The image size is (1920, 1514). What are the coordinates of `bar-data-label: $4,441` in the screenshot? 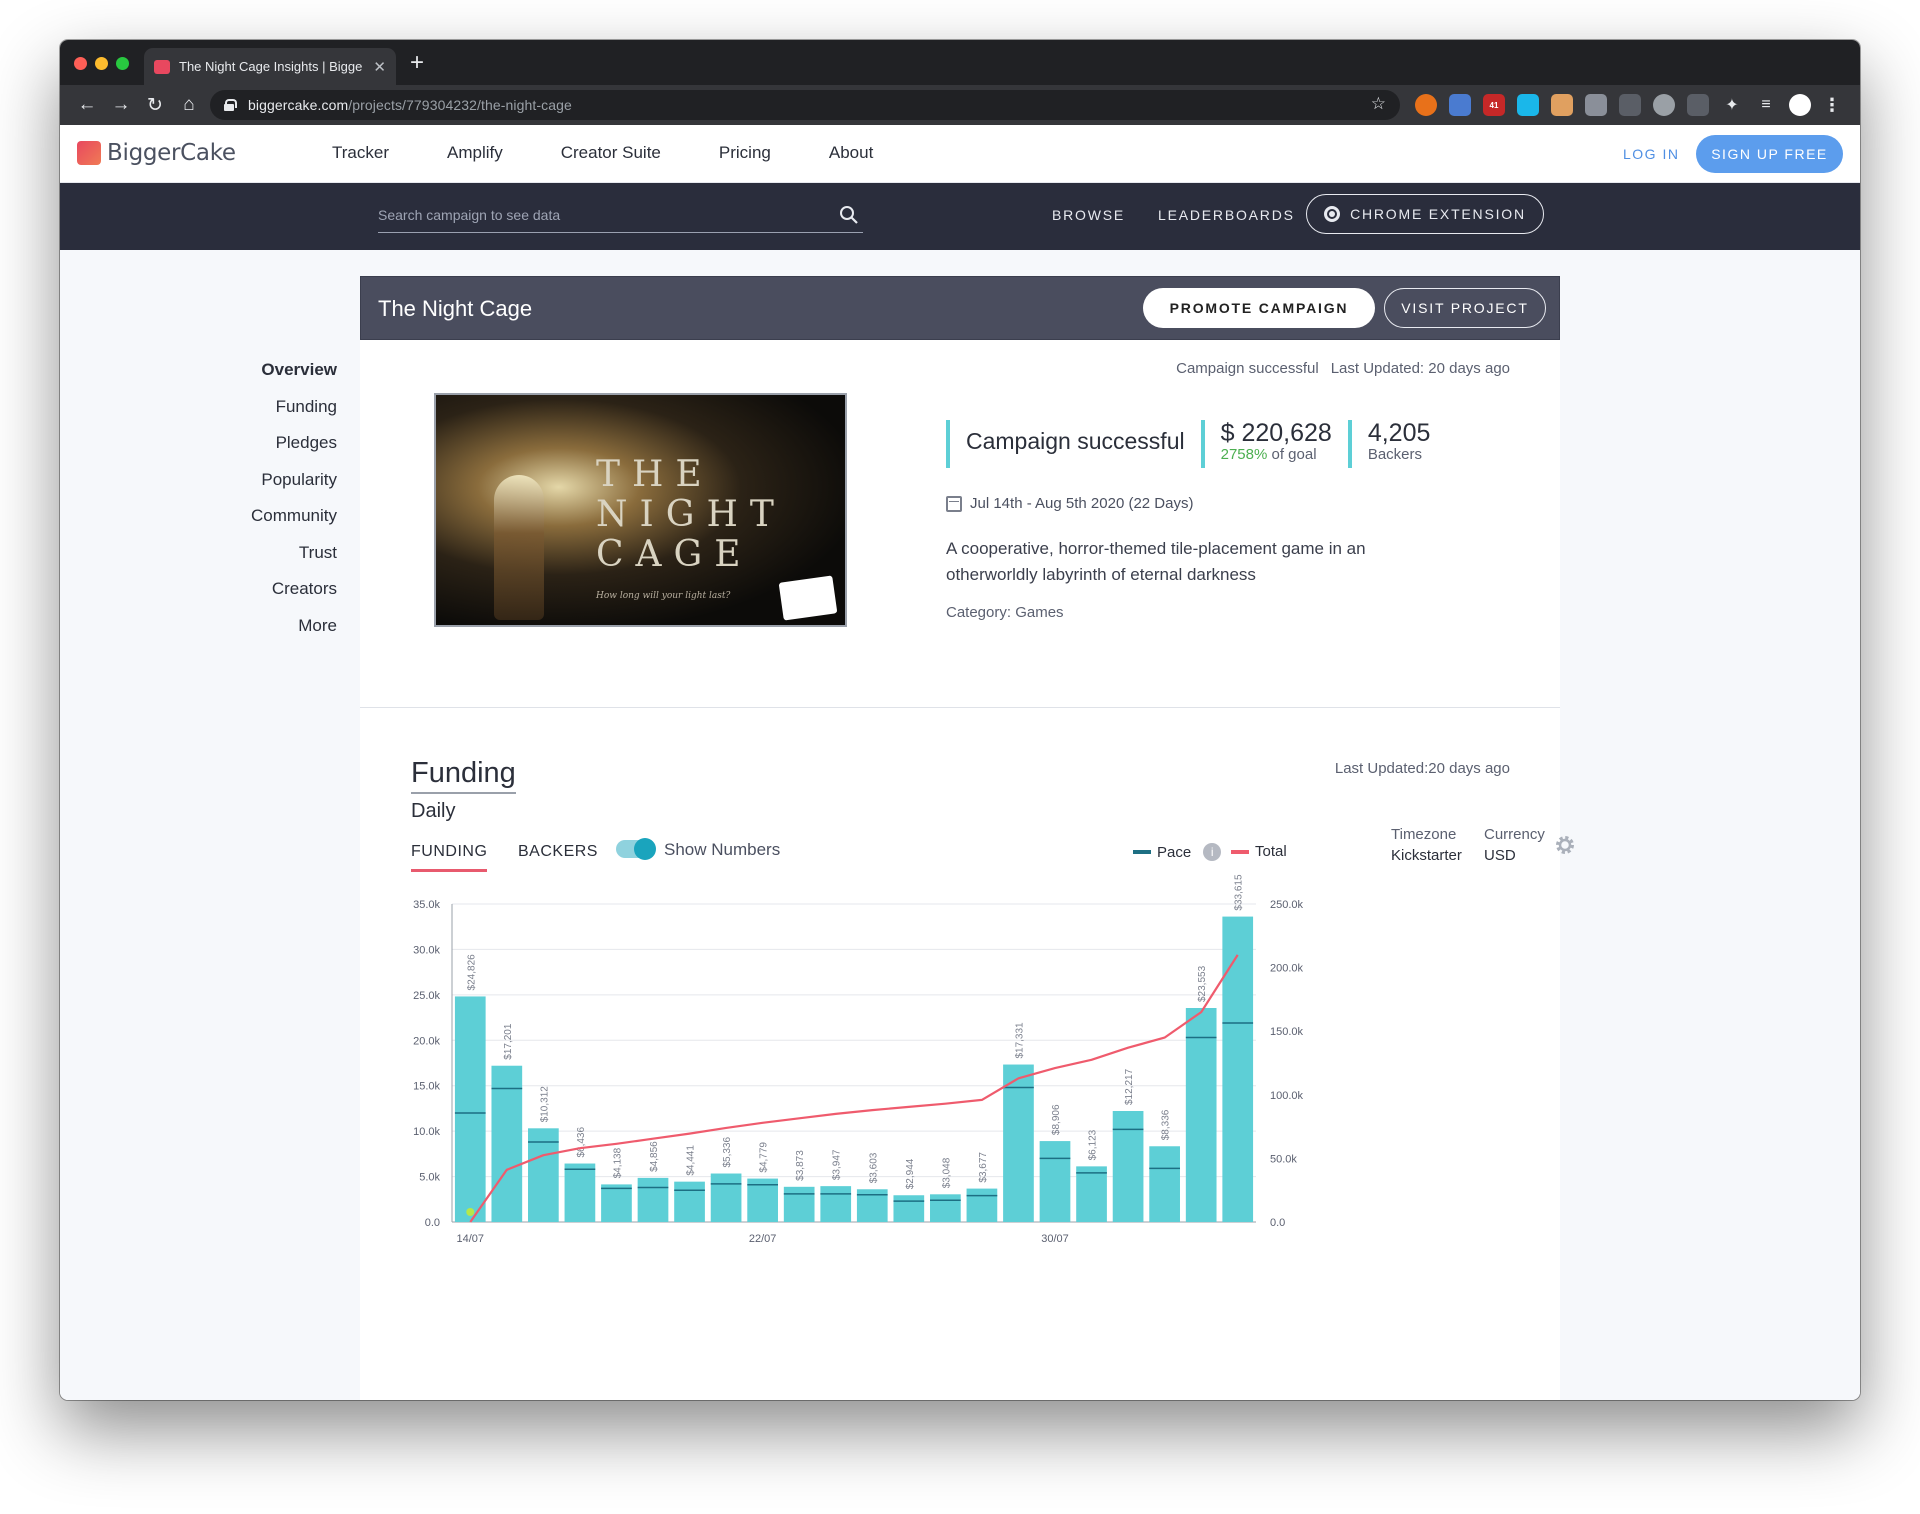 It's located at (691, 1160).